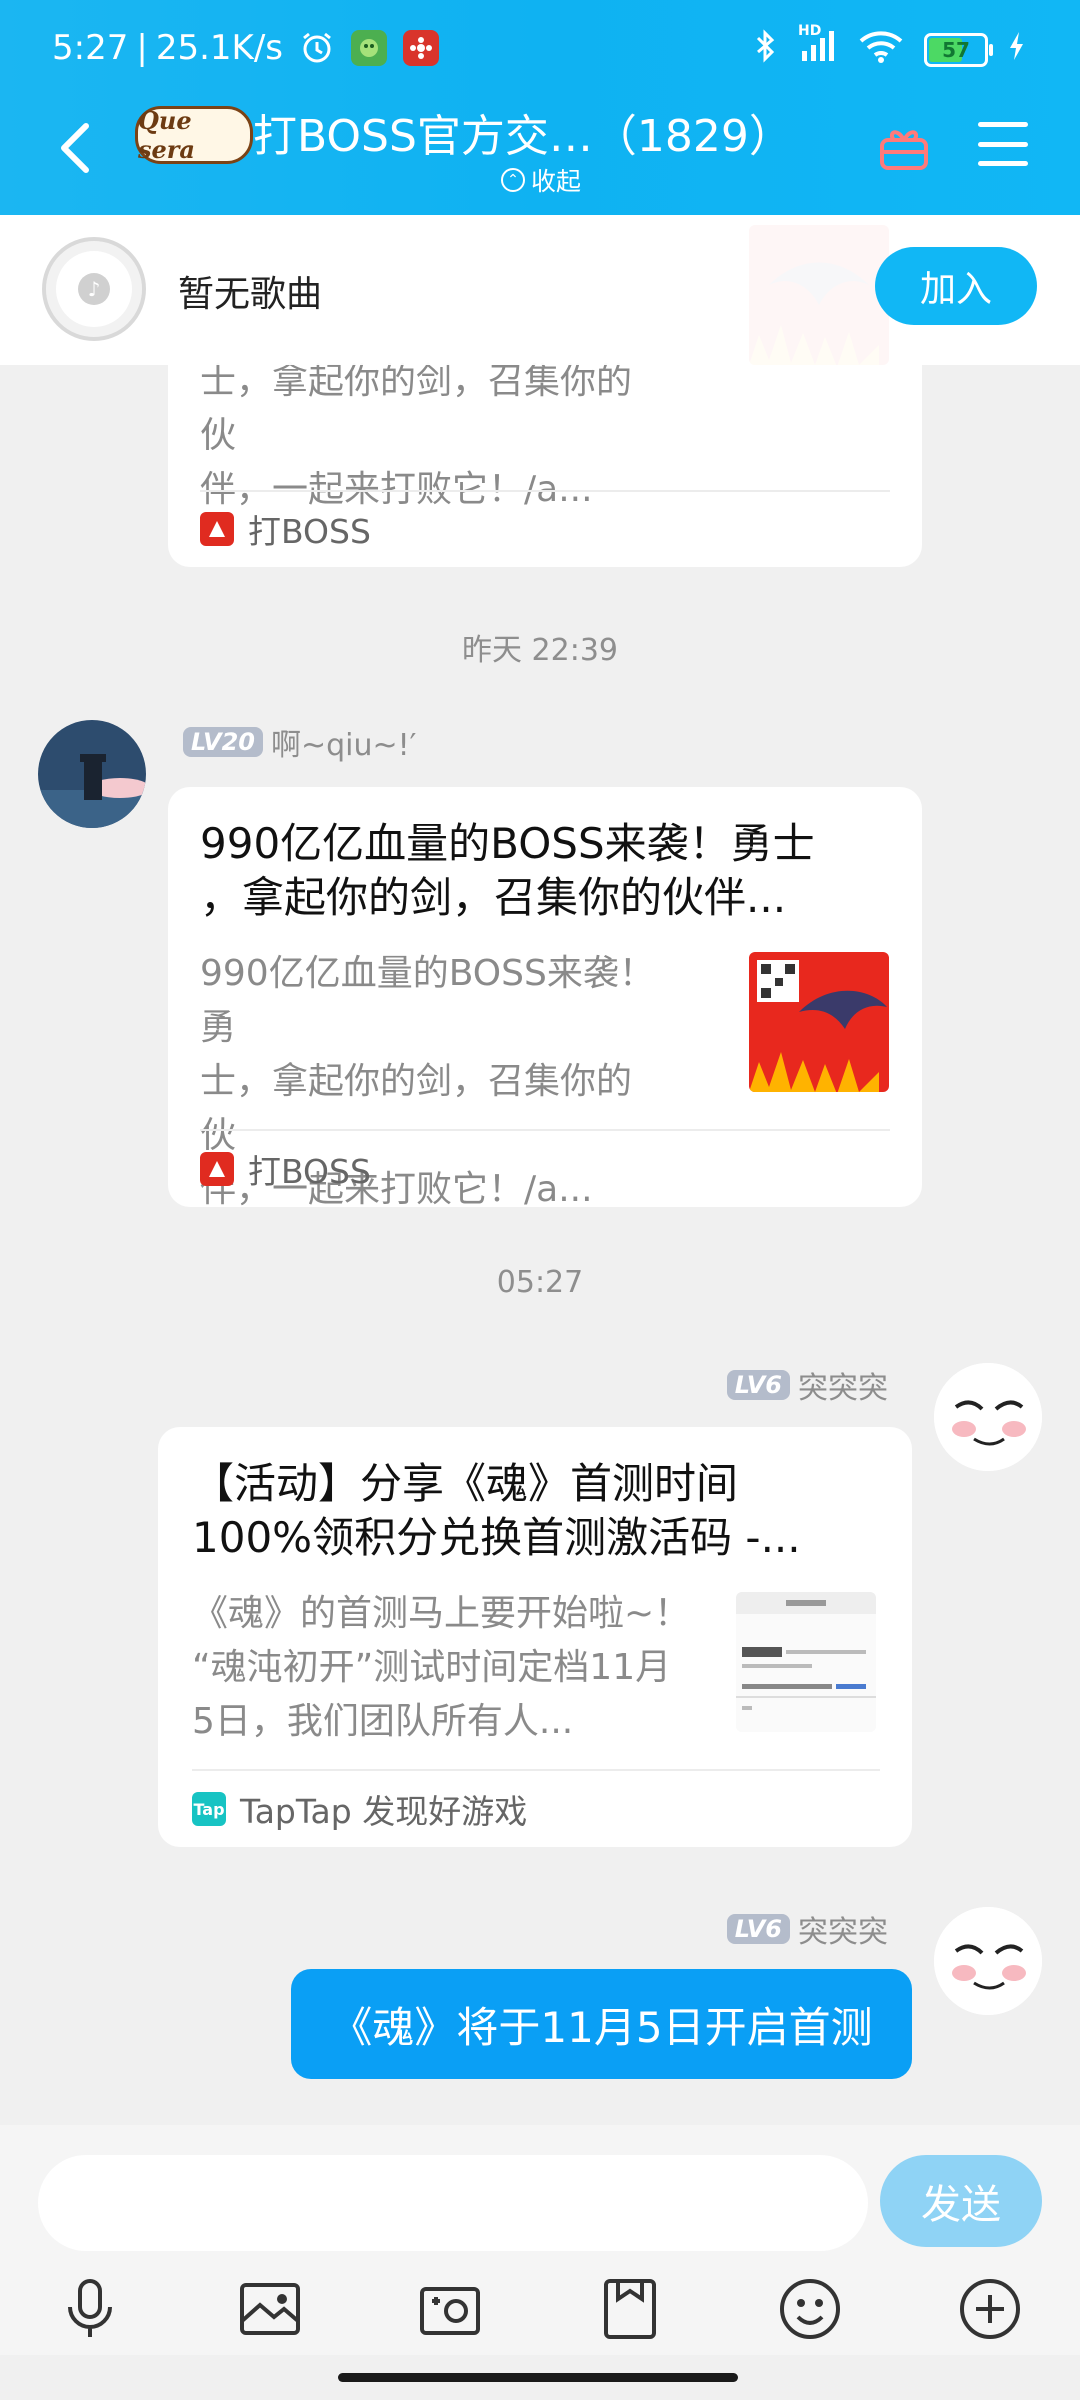 The width and height of the screenshot is (1080, 2400). I want to click on emoji-button, so click(810, 2309).